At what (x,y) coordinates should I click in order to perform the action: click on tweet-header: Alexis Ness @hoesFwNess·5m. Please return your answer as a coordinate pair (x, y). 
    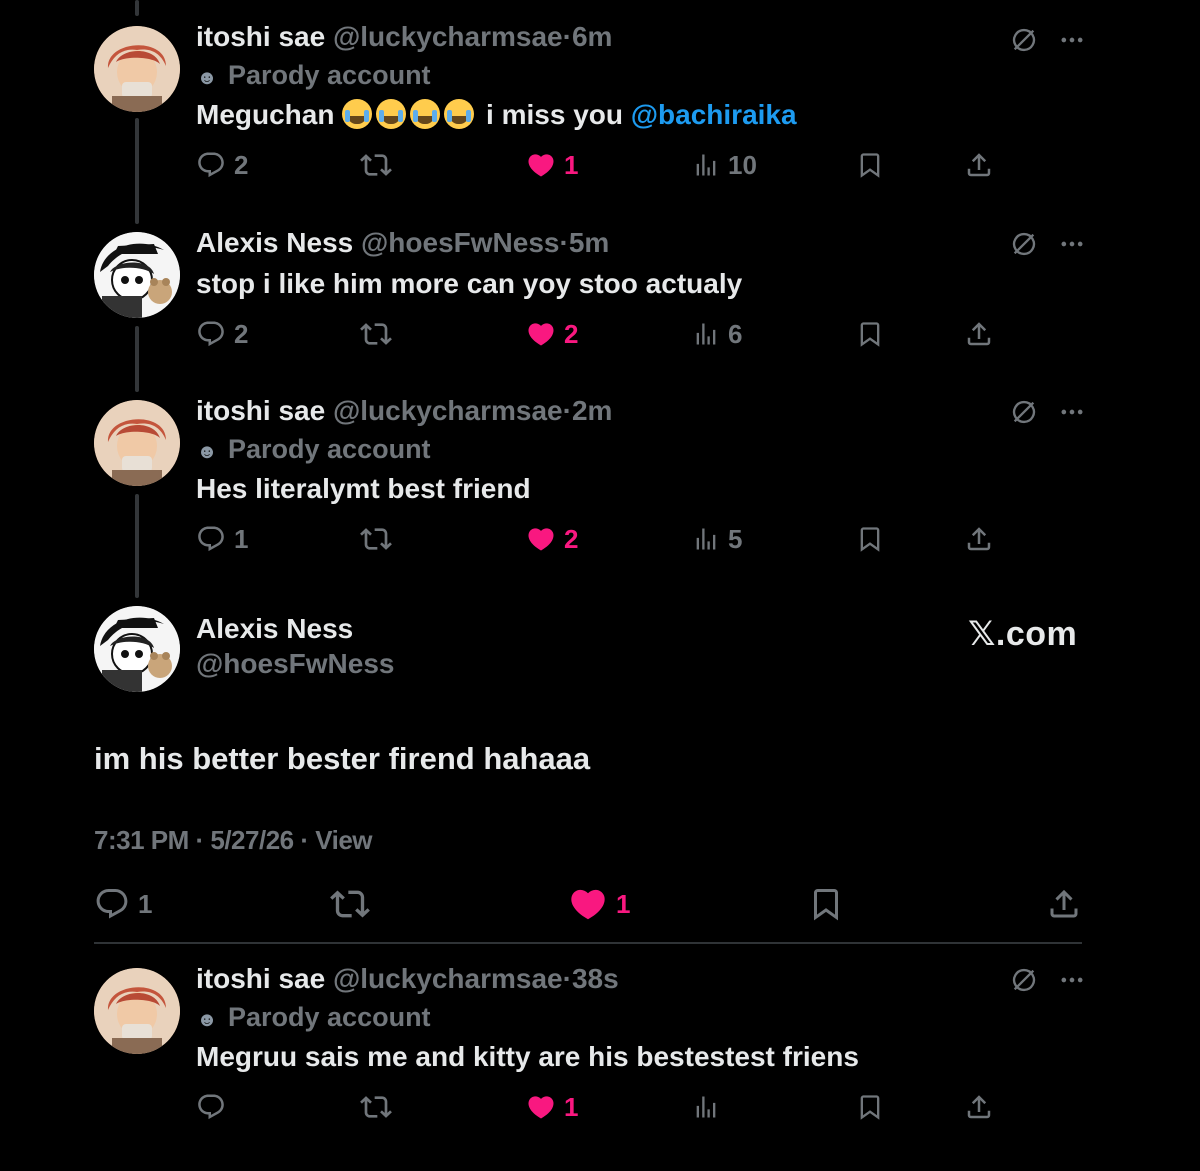
    Looking at the image, I should click on (402, 243).